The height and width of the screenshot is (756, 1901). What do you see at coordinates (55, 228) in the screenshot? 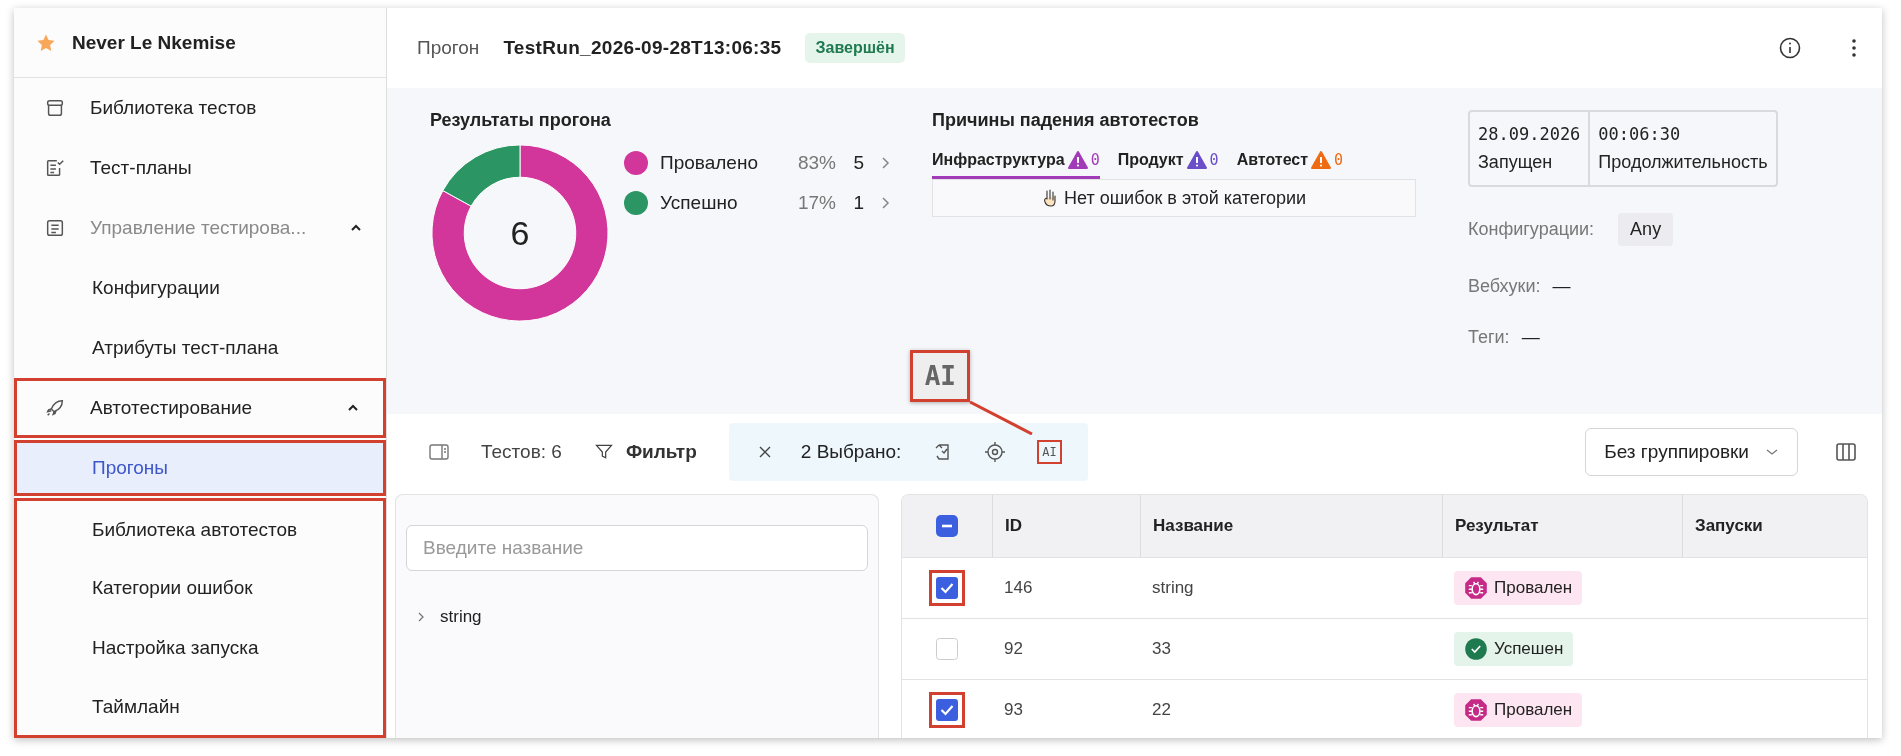
I see `document-icon` at bounding box center [55, 228].